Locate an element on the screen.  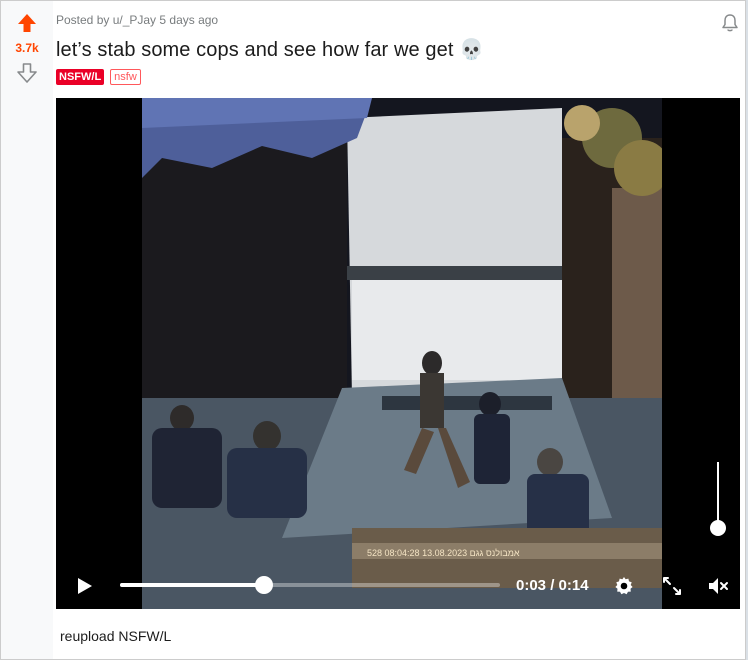
video-overlay-text: 528 אמבולנס גגם 13.08.2023 08:04:28 is located at coordinates (443, 553).